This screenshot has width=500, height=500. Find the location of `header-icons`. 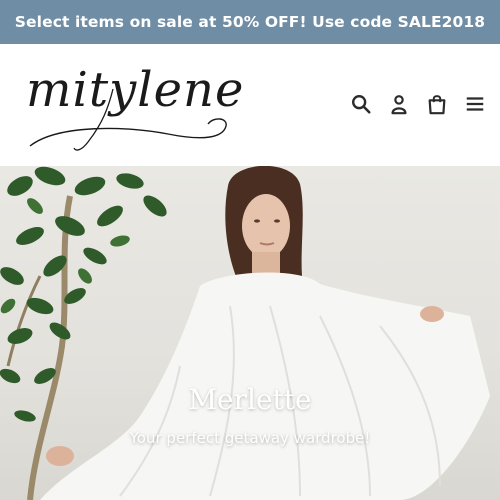

header-icons is located at coordinates (418, 104).